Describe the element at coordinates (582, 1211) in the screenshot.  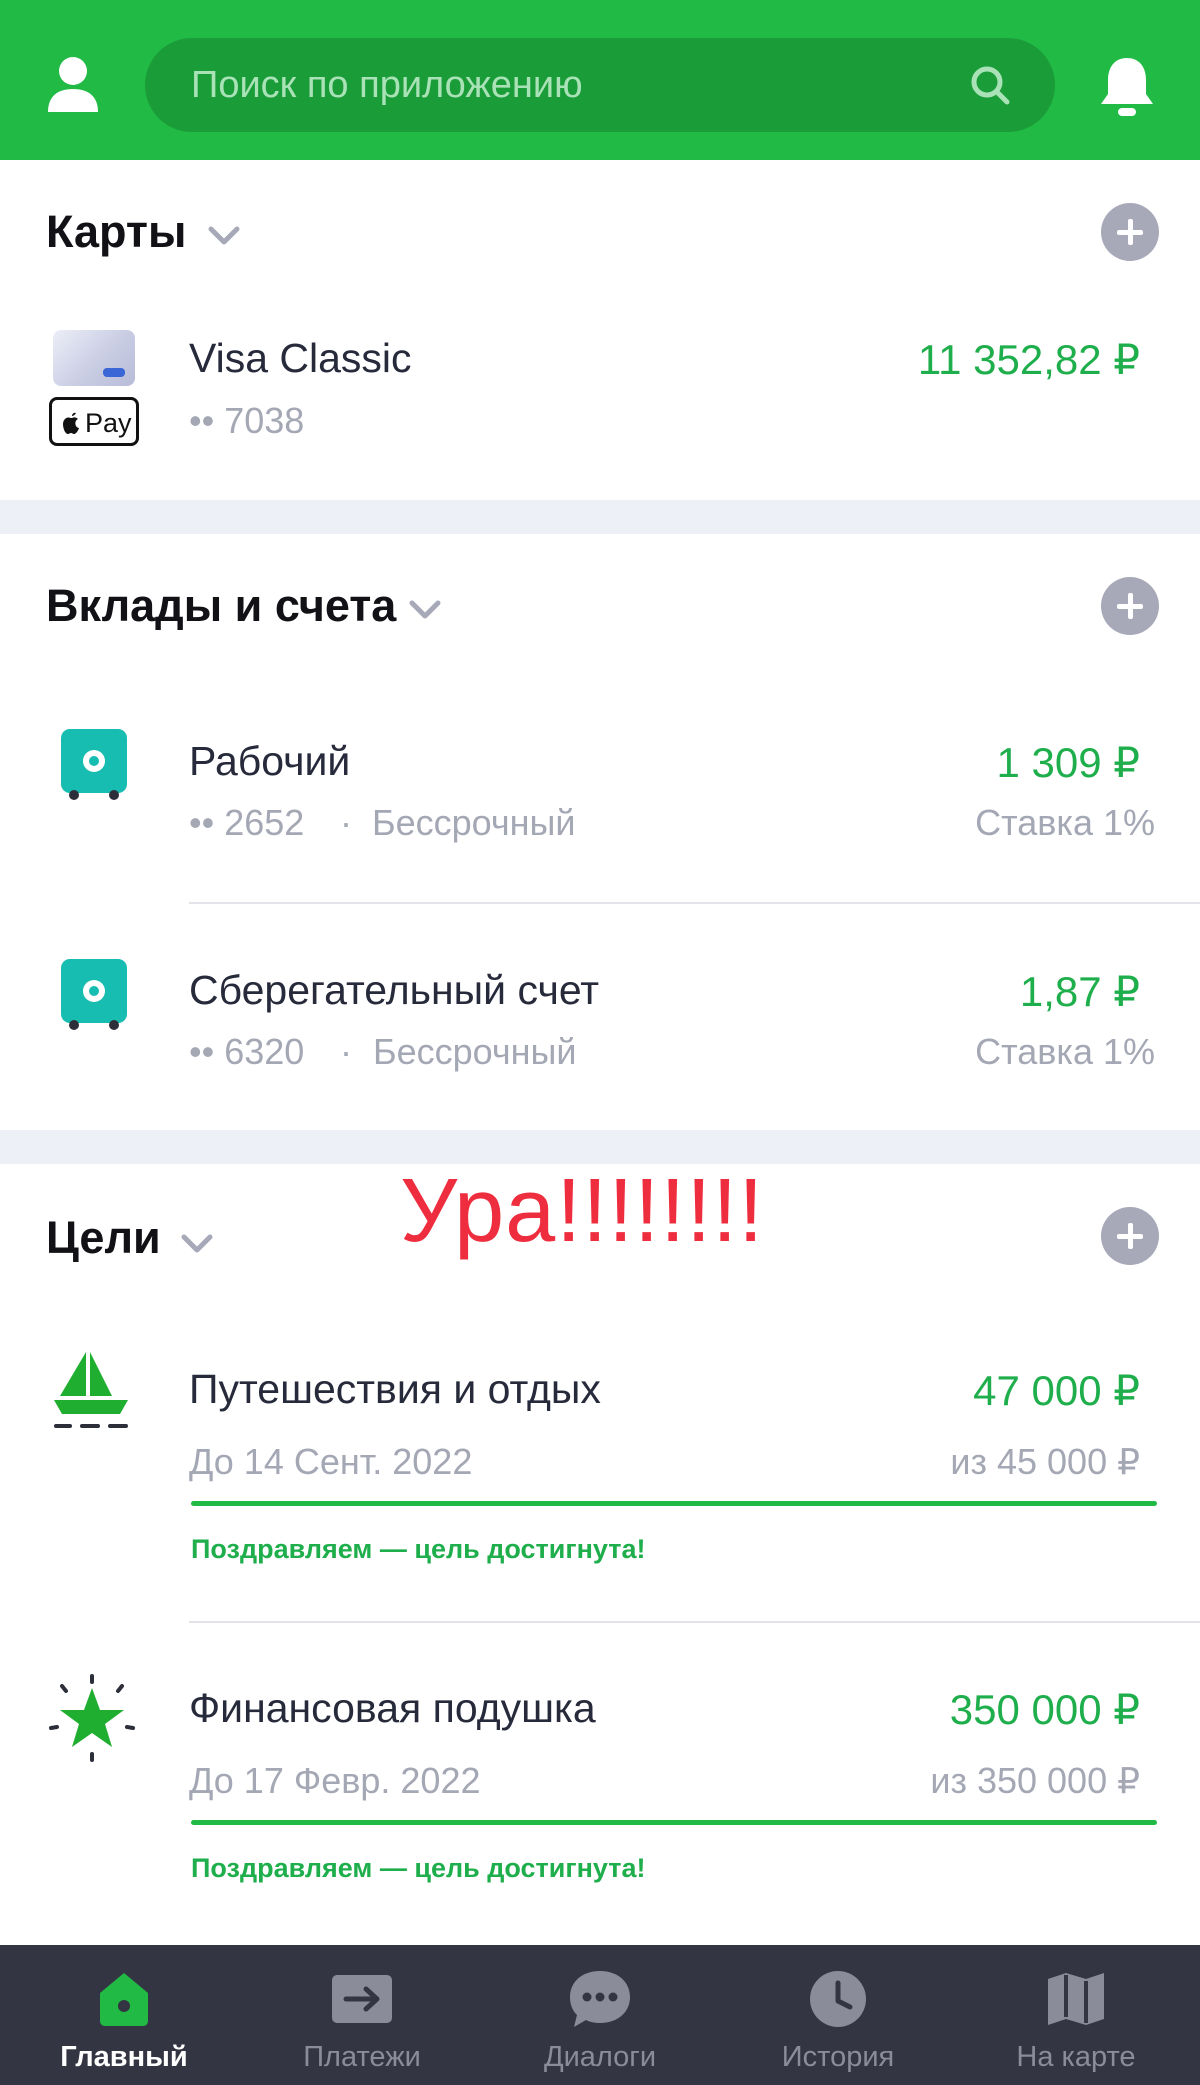
I see `celebration-annotation: Ура!!!!!!!!` at that location.